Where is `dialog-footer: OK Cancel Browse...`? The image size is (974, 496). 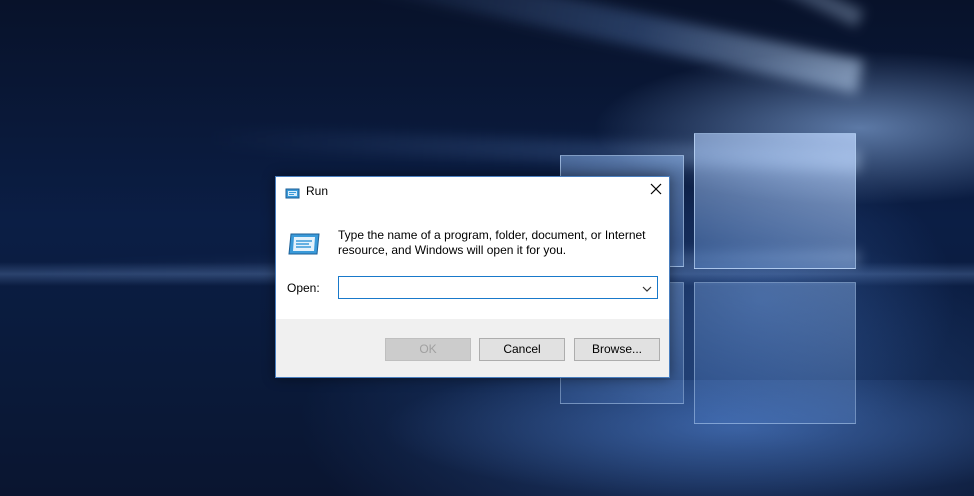
dialog-footer: OK Cancel Browse... is located at coordinates (472, 348).